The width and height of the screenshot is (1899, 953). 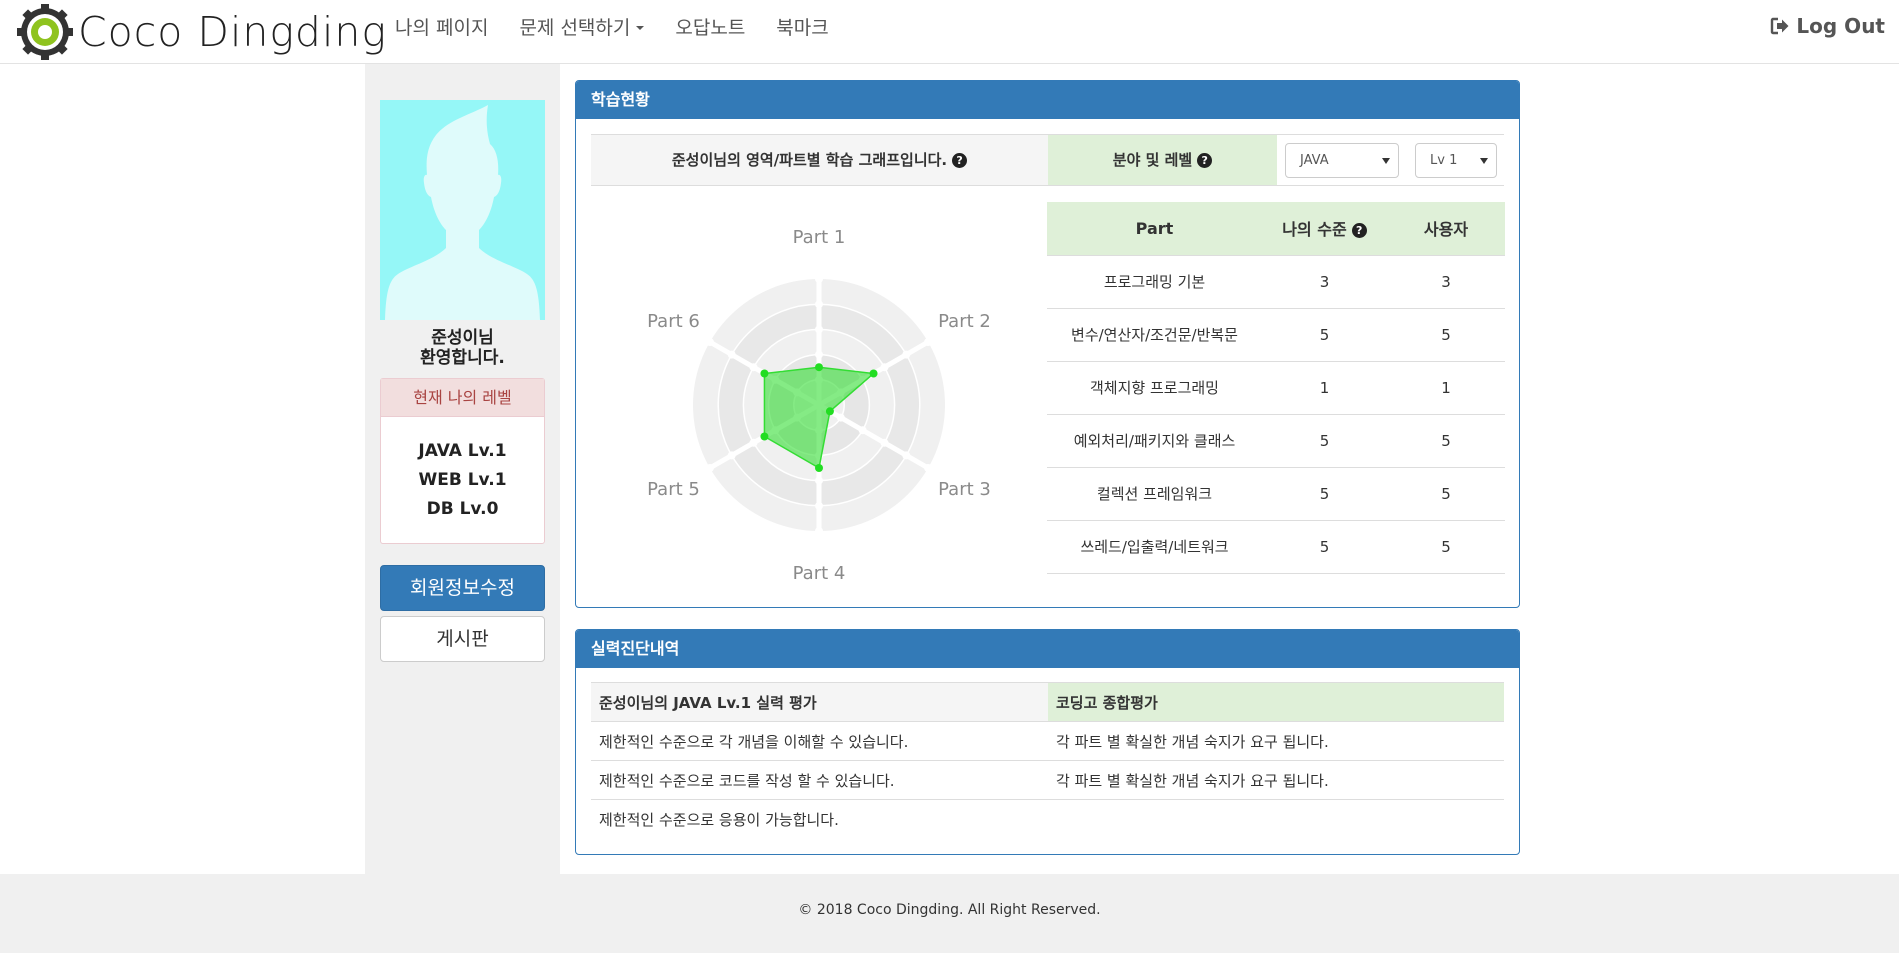 I want to click on nav-select-problem-dropdown: 문제 선택하기, so click(x=582, y=26).